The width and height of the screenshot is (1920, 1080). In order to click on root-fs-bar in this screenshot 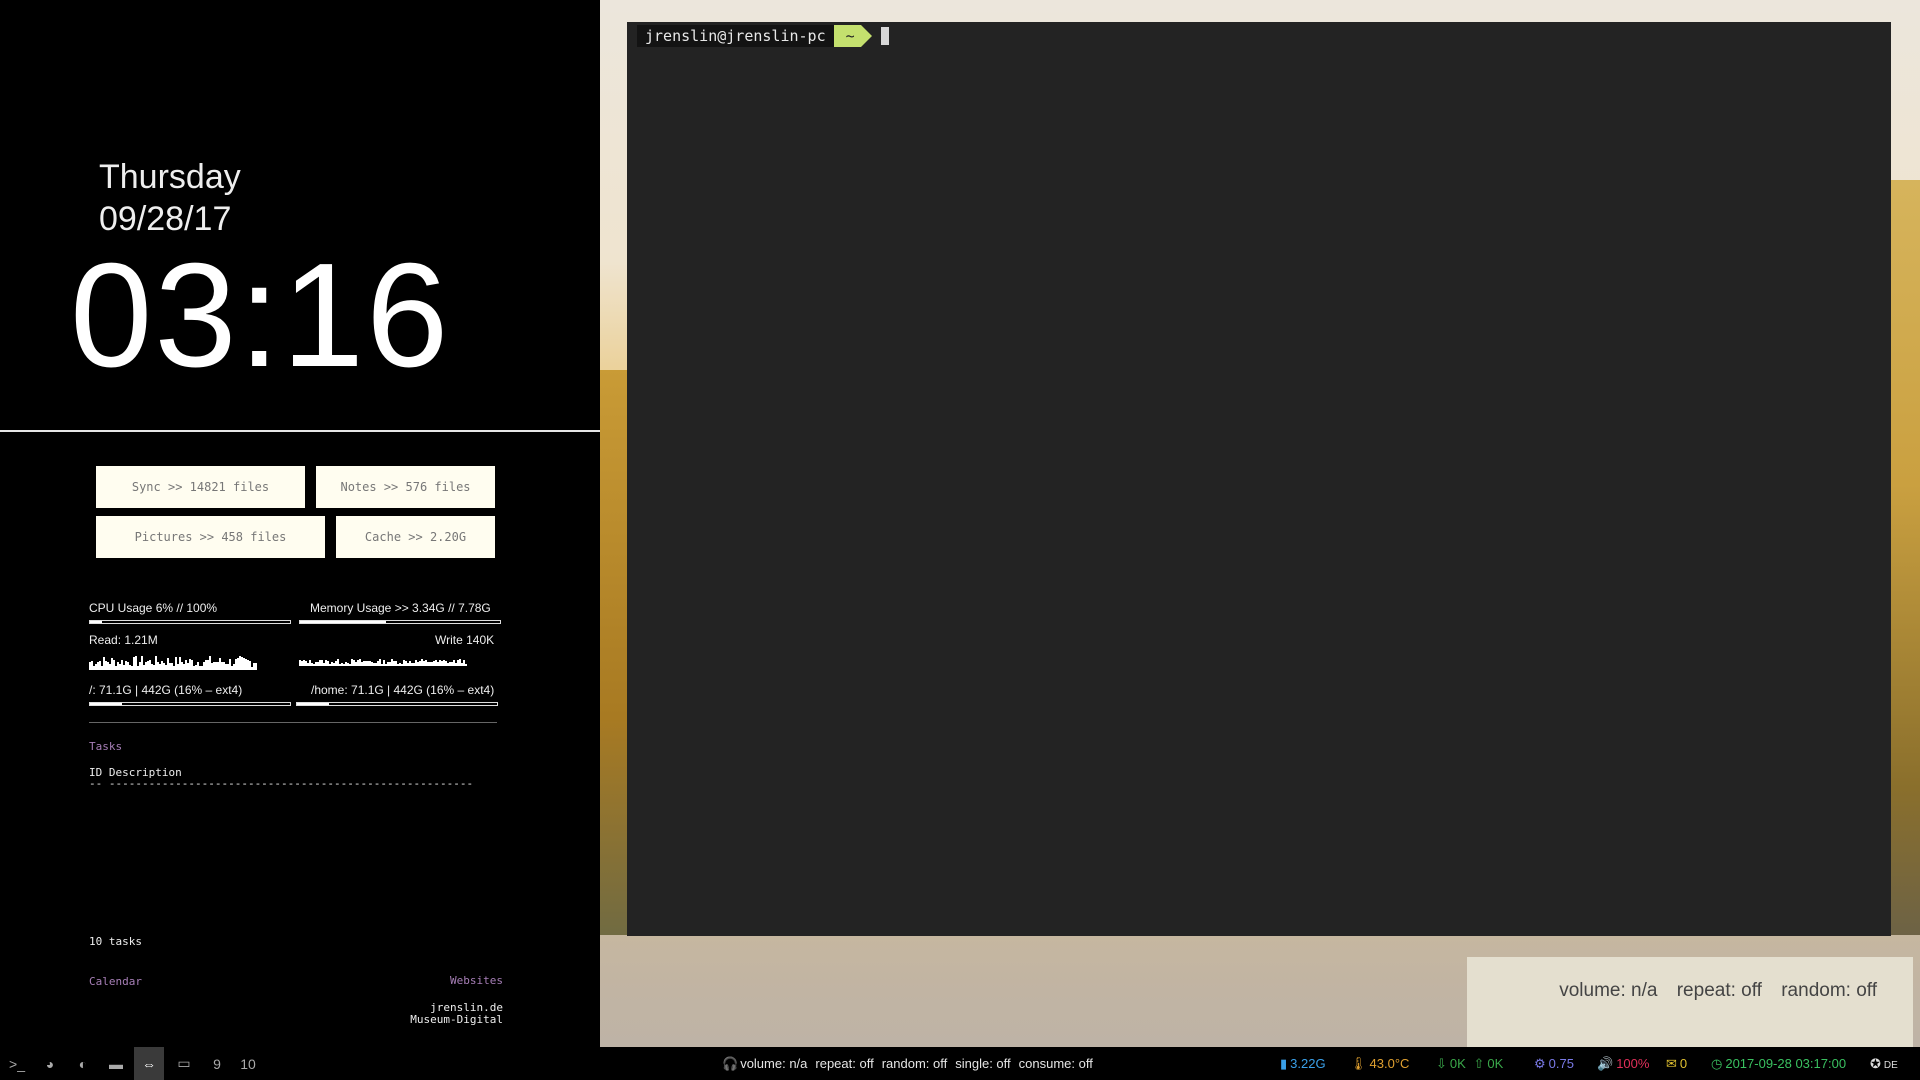, I will do `click(190, 704)`.